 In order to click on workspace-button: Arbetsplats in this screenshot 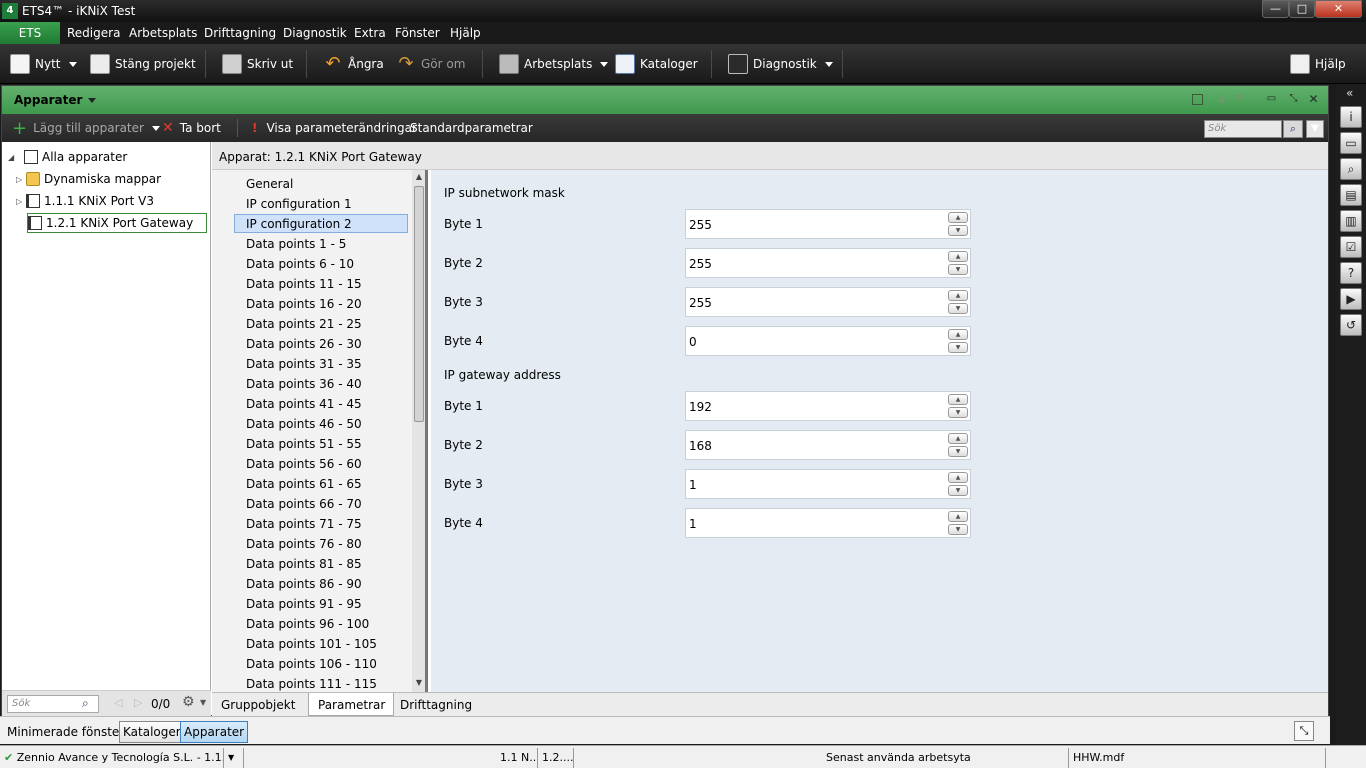, I will do `click(553, 64)`.